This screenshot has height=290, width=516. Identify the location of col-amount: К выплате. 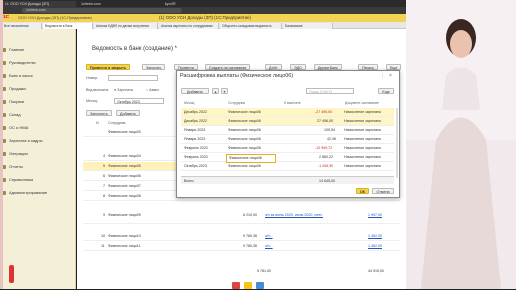
(292, 103).